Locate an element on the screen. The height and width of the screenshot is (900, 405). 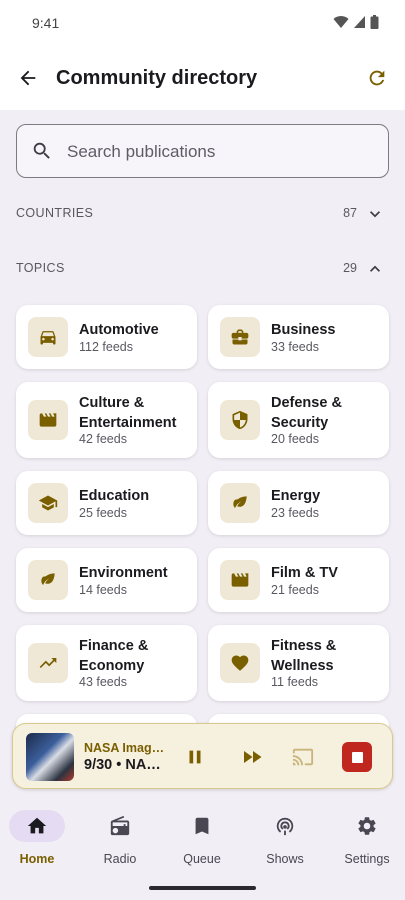
topic-feeds: 25 feeds is located at coordinates (103, 513).